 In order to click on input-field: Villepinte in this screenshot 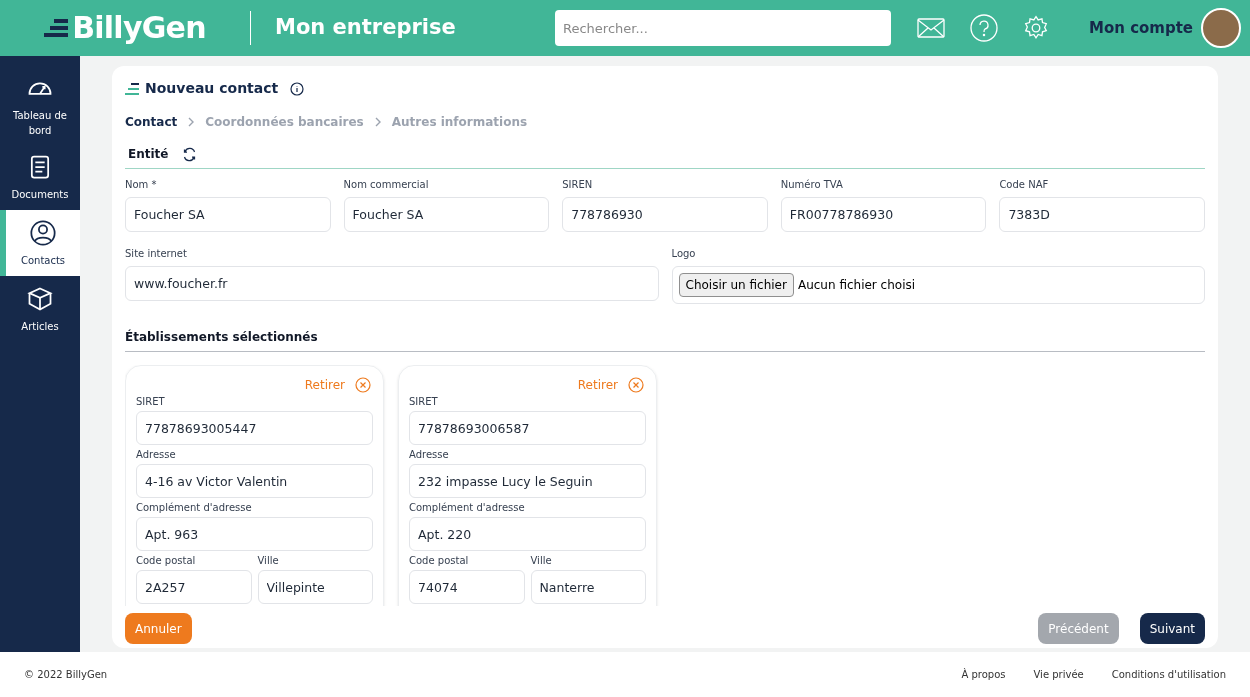, I will do `click(315, 587)`.